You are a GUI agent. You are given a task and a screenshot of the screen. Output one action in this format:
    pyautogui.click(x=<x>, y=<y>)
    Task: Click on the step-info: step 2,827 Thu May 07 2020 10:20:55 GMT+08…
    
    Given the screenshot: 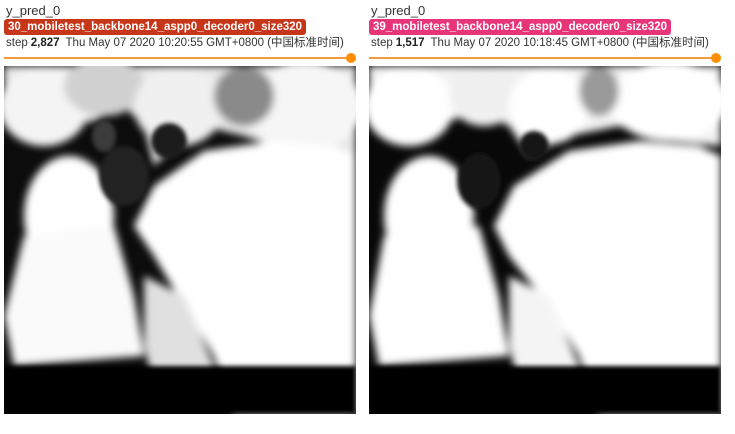 What is the action you would take?
    pyautogui.click(x=175, y=43)
    